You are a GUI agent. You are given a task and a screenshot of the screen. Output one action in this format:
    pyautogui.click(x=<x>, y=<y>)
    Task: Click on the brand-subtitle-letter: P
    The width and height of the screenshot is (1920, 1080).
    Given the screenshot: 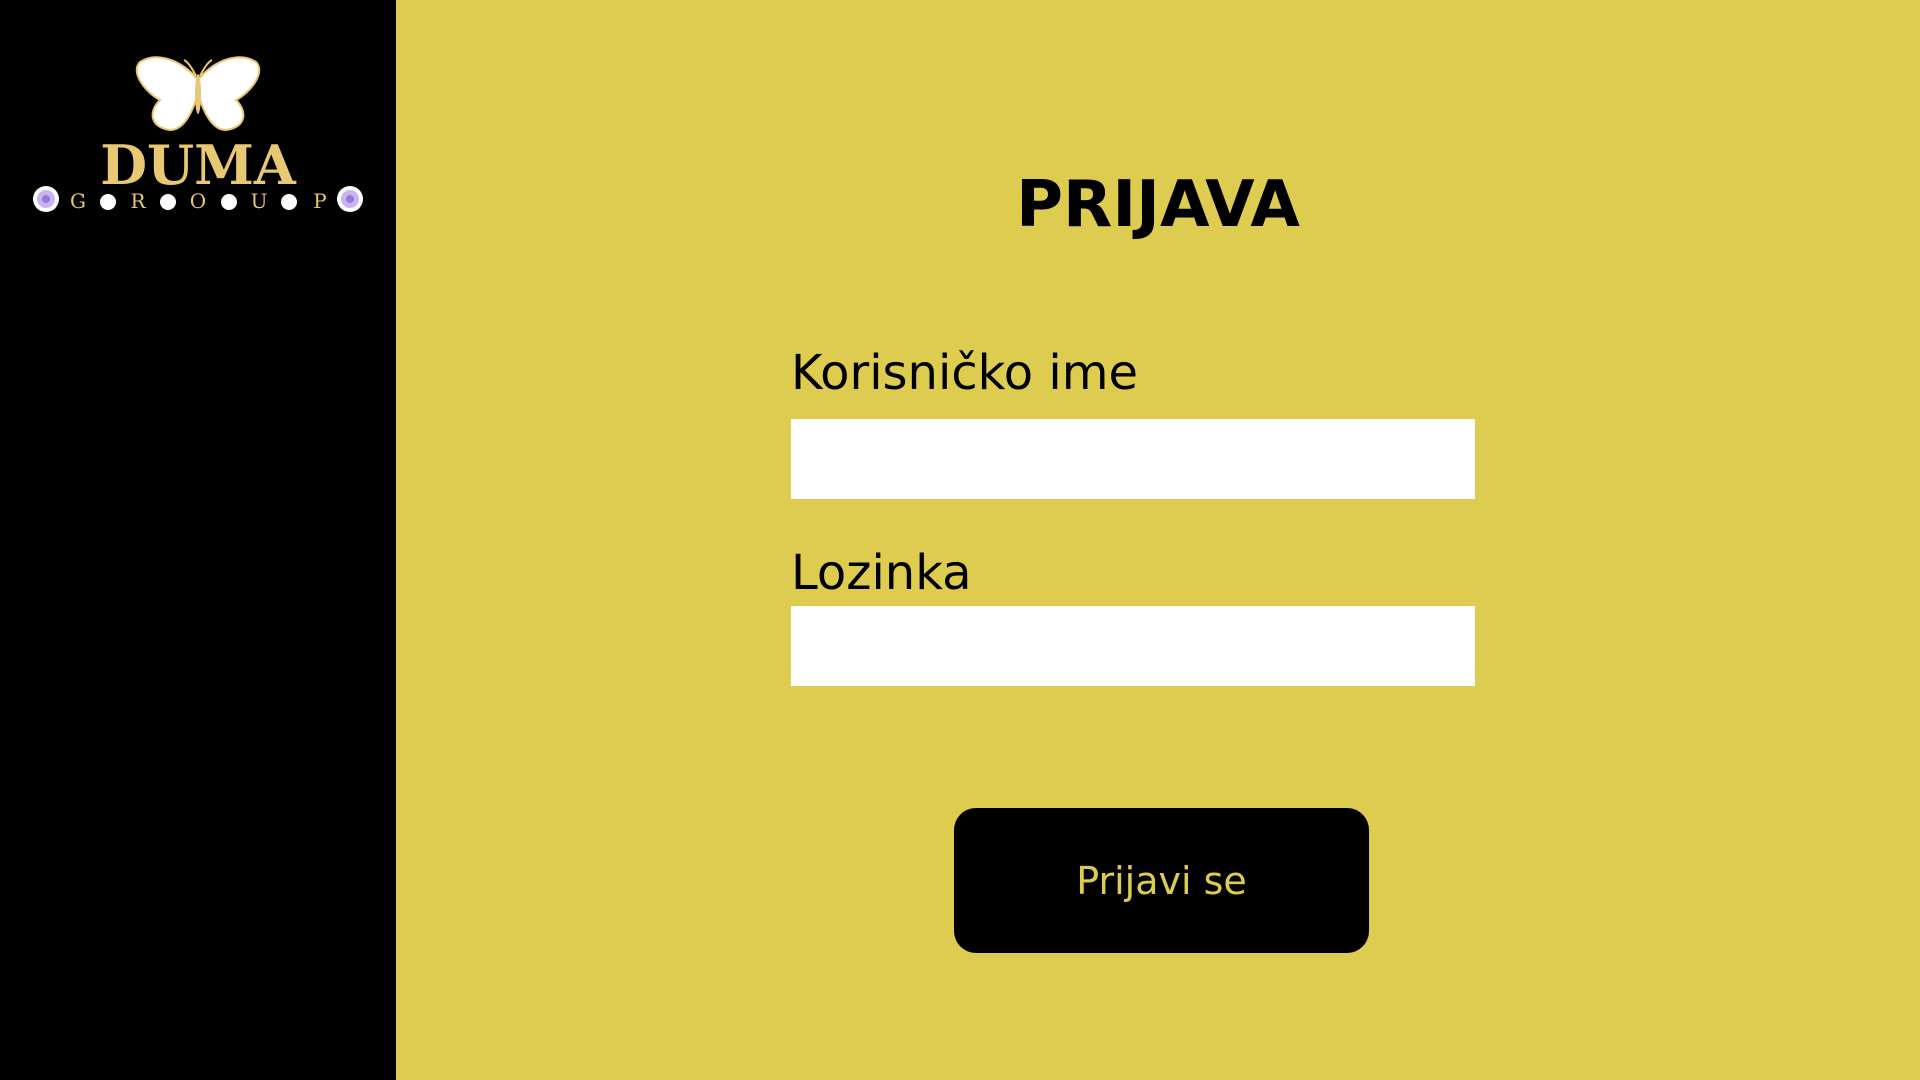 What is the action you would take?
    pyautogui.click(x=319, y=201)
    